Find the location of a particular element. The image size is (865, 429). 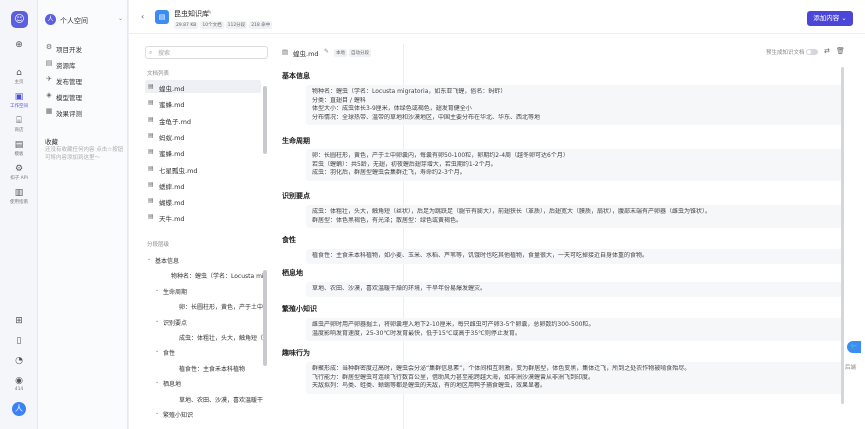

tree-node: 草地、农田、沙漠，喜欢温暖干燥的环境 is located at coordinates (217, 399).